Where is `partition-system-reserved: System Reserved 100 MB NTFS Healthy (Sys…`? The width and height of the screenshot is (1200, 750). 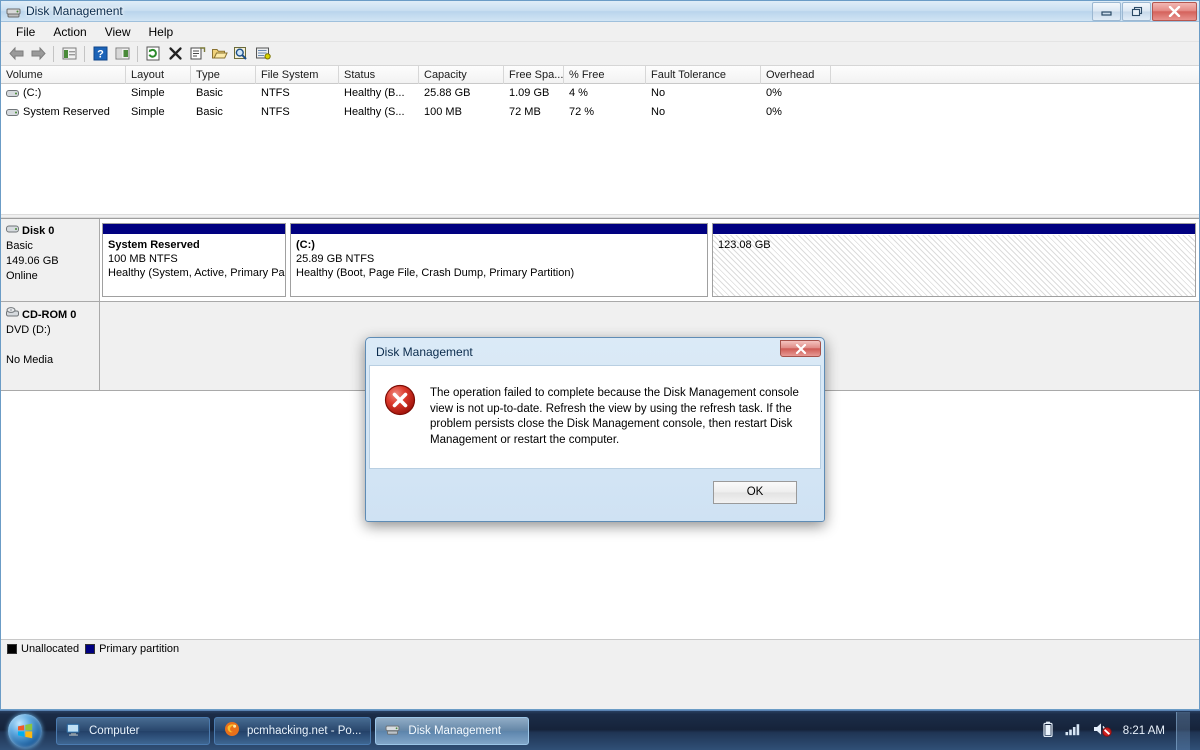
partition-system-reserved: System Reserved 100 MB NTFS Healthy (Sys… is located at coordinates (194, 260).